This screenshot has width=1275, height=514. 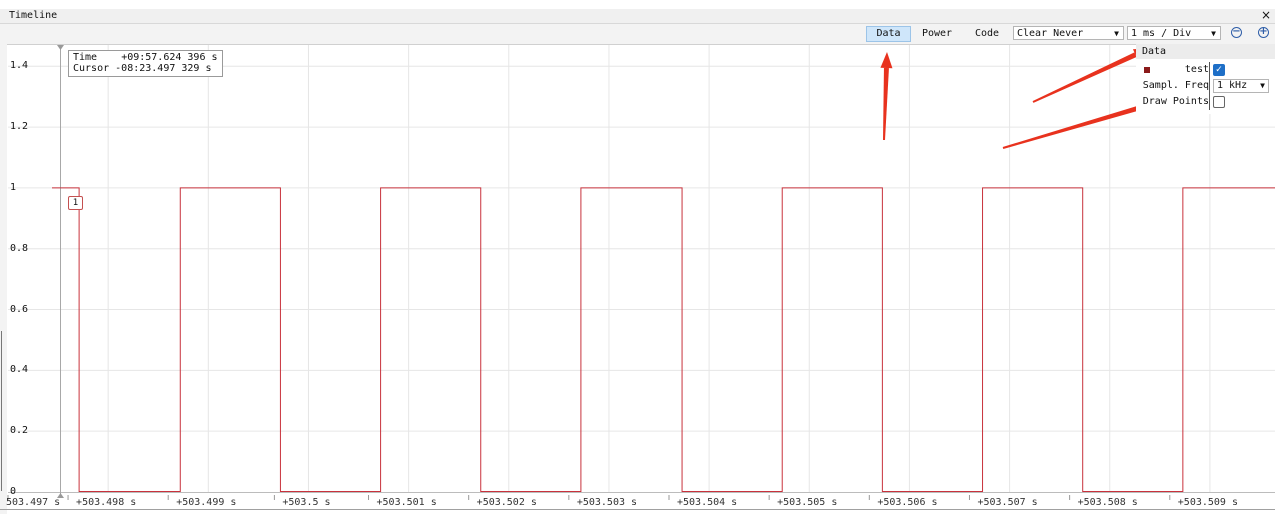 What do you see at coordinates (1107, 502) in the screenshot?
I see `x-tick-label: +503.508 s` at bounding box center [1107, 502].